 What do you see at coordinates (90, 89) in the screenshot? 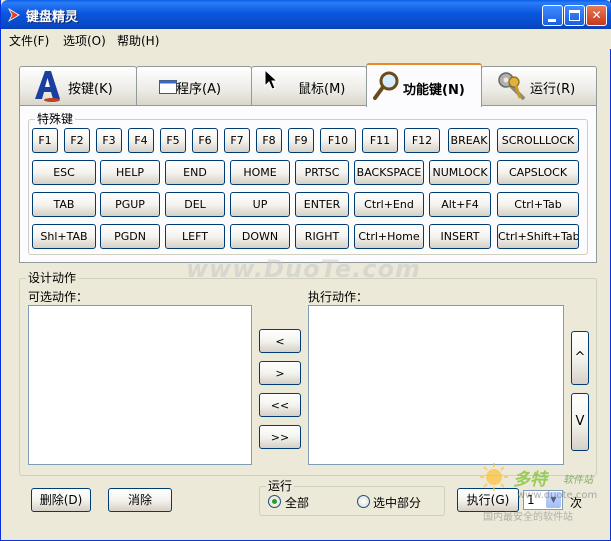
I see `tab-keys-label: 按键(K)` at bounding box center [90, 89].